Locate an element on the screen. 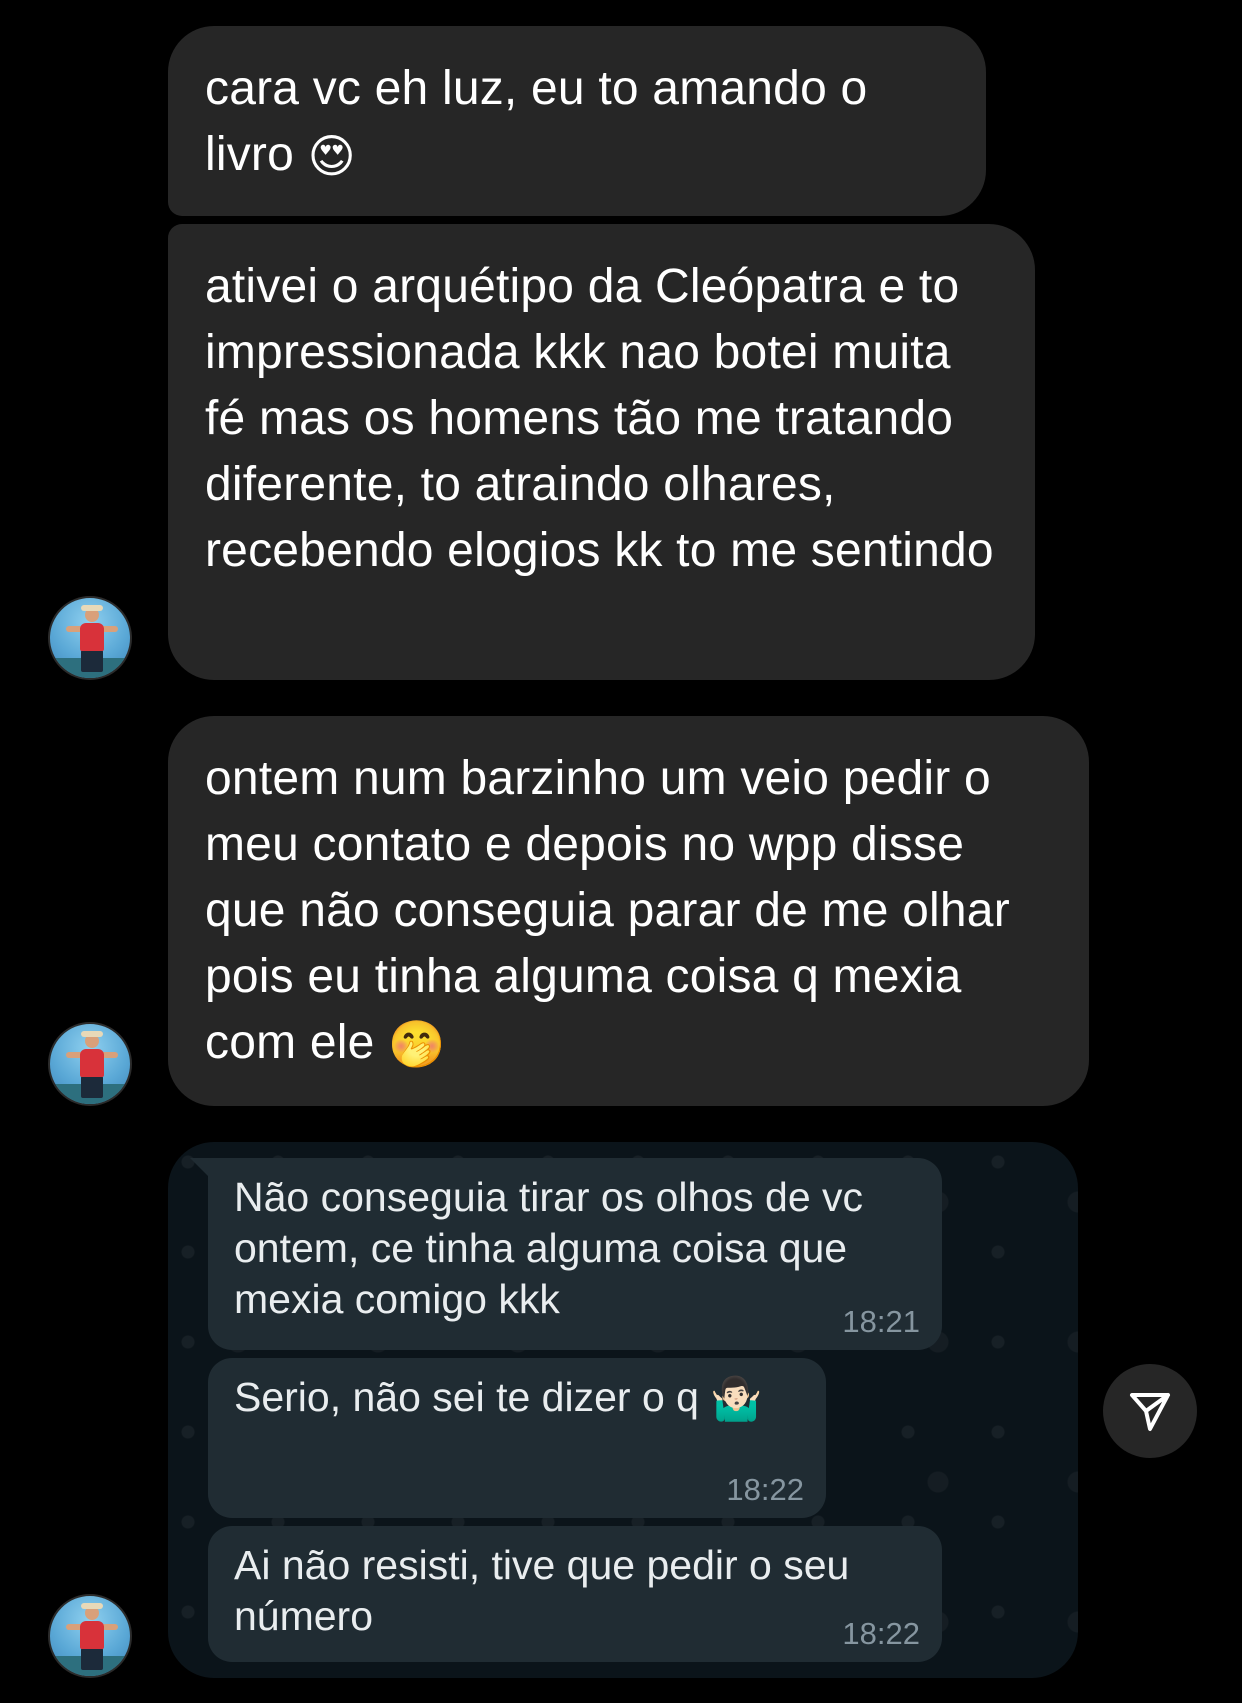  shrug-emoji: 🤷🏻‍♂️ is located at coordinates (736, 1398).